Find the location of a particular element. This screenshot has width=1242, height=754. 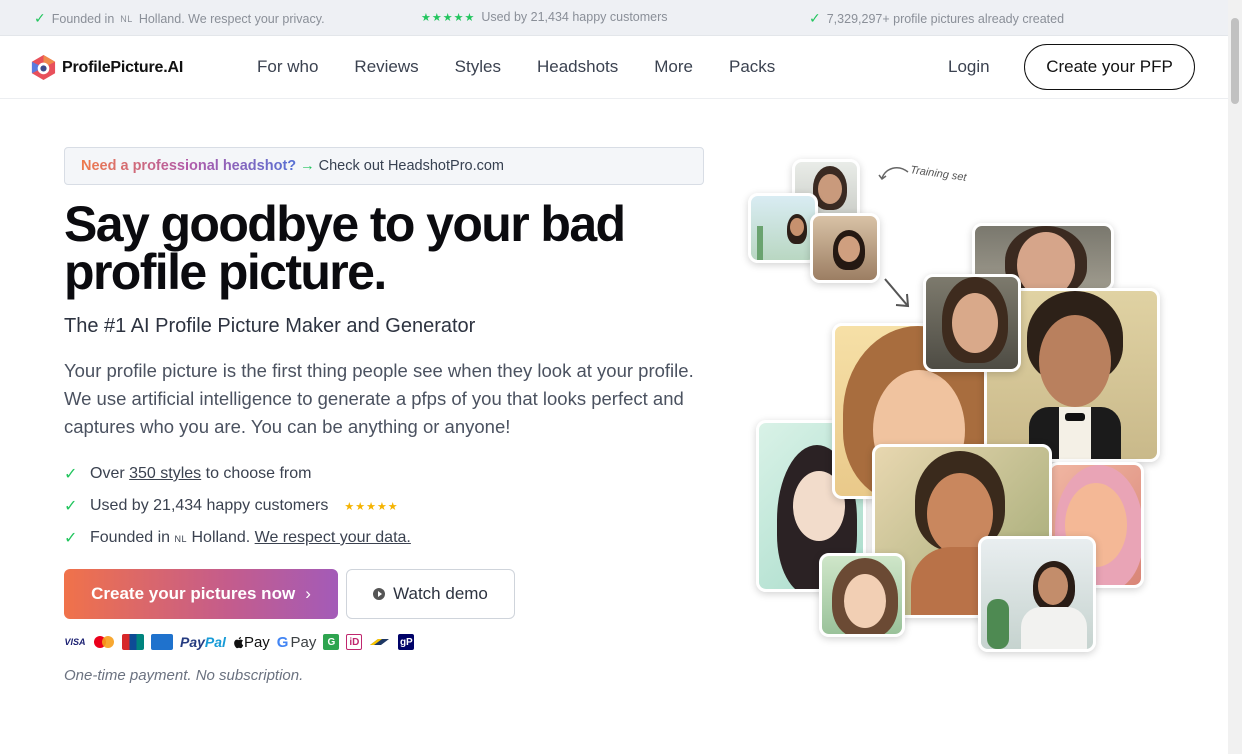

nav-more: More is located at coordinates (673, 67).